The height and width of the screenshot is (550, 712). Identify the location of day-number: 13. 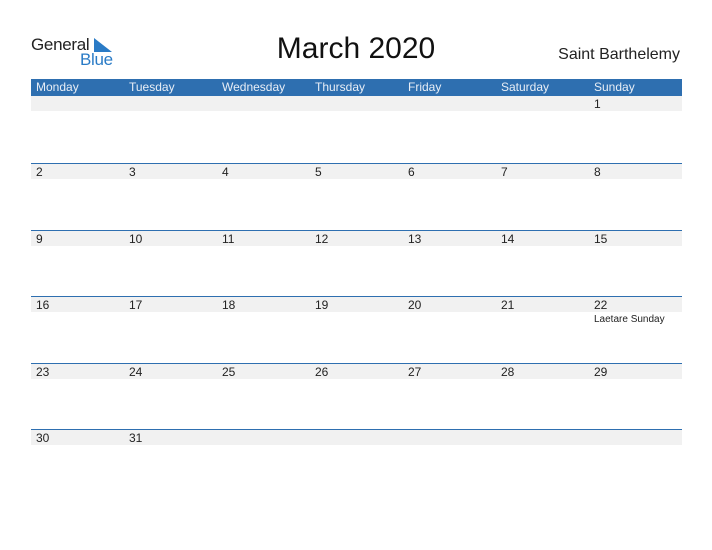
(415, 239).